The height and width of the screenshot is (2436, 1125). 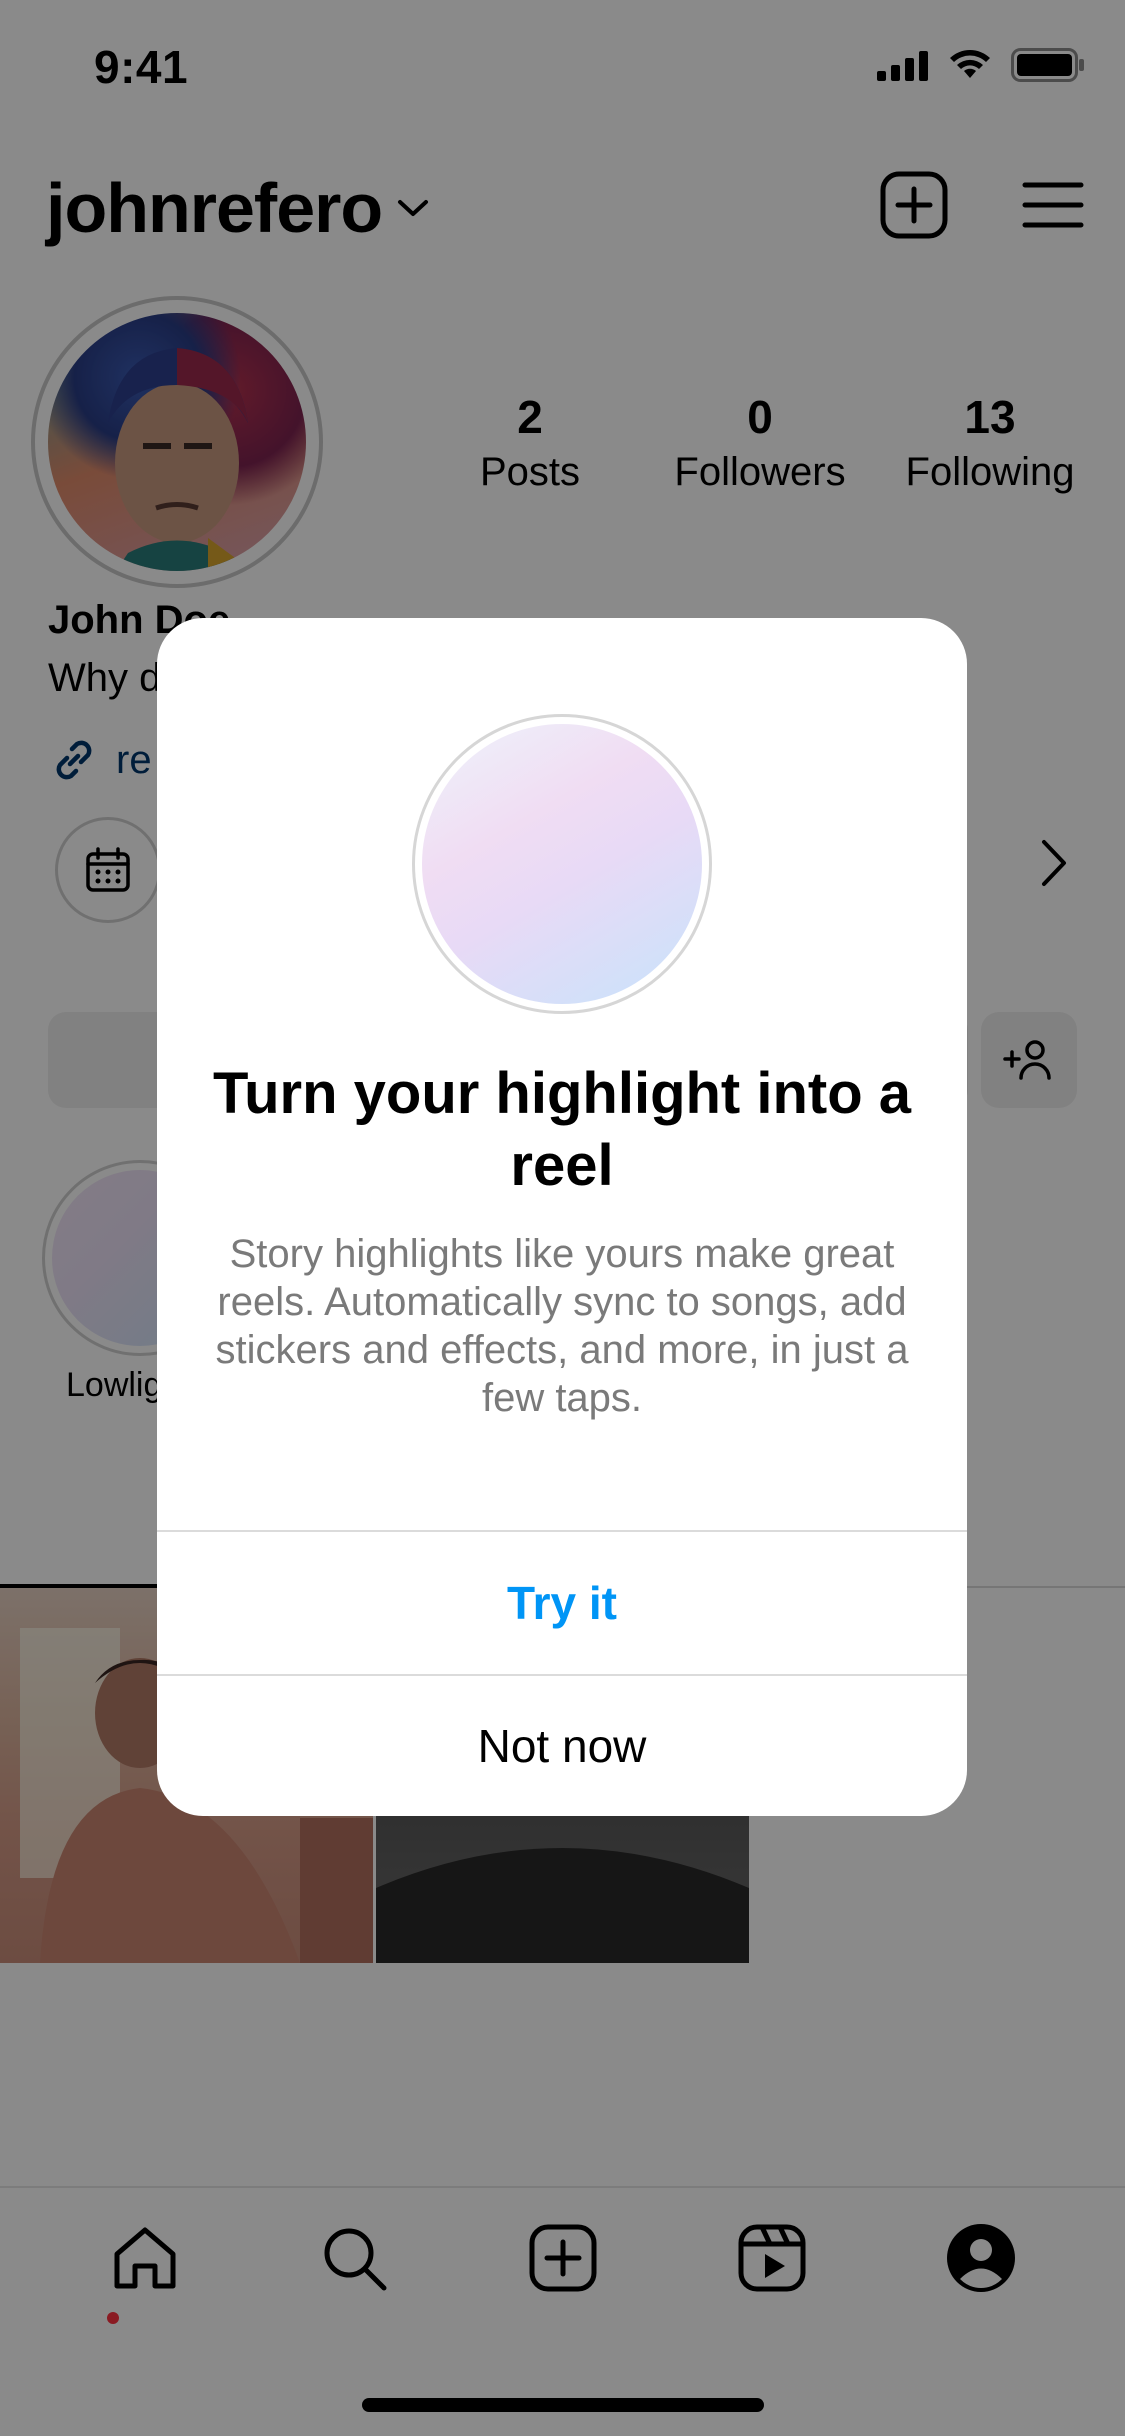 I want to click on highlight-preview, so click(x=562, y=864).